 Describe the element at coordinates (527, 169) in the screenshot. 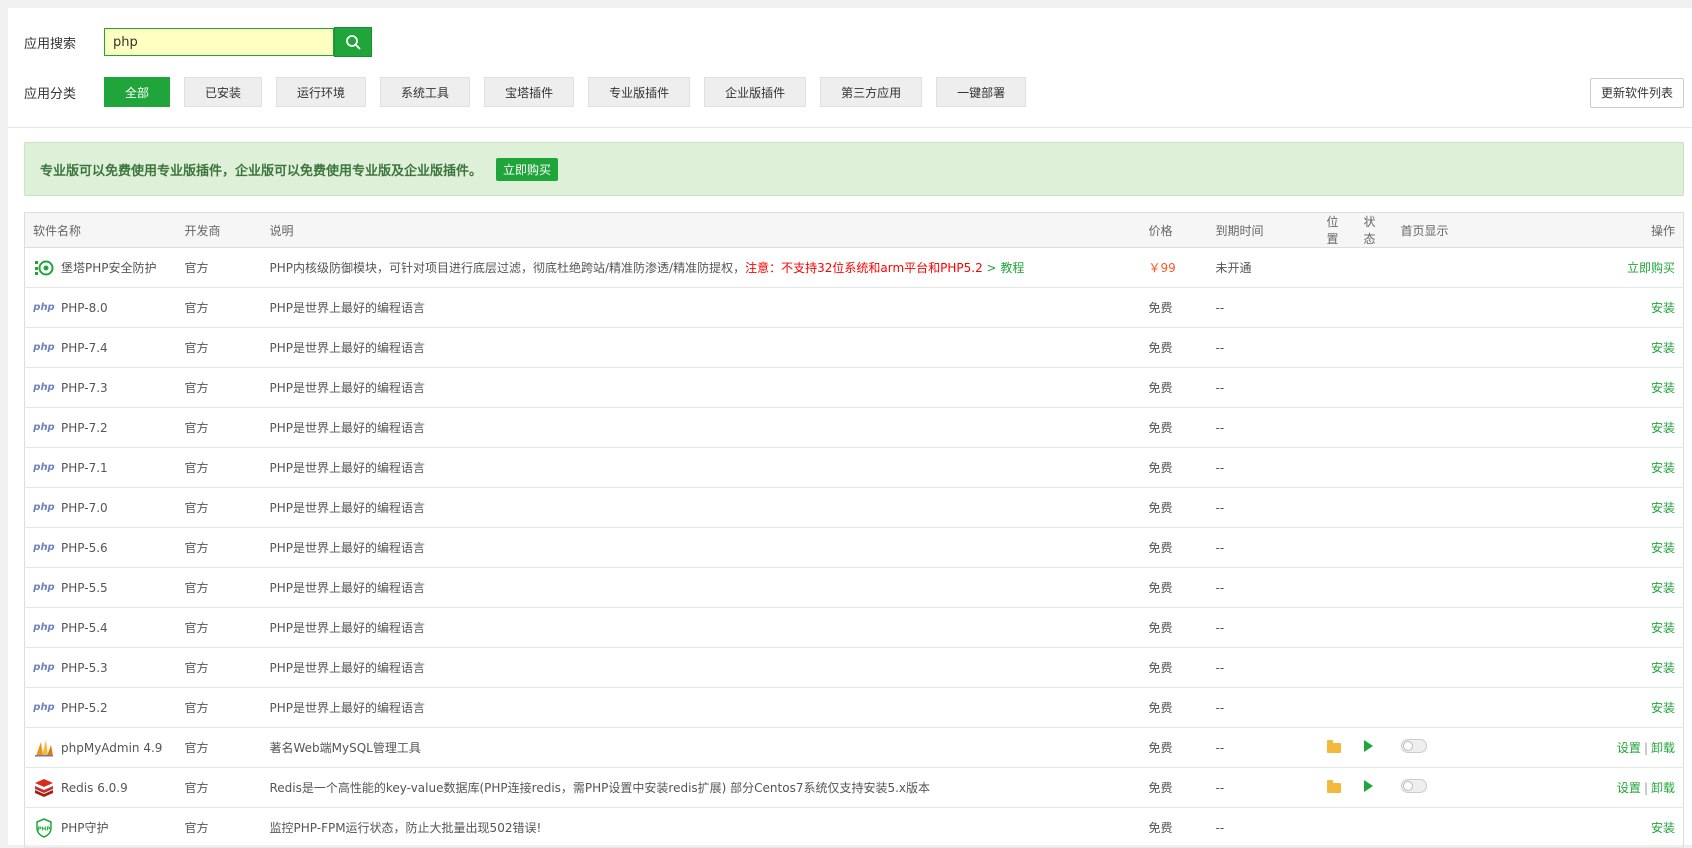

I see `buy-now-button: 立即购买` at that location.